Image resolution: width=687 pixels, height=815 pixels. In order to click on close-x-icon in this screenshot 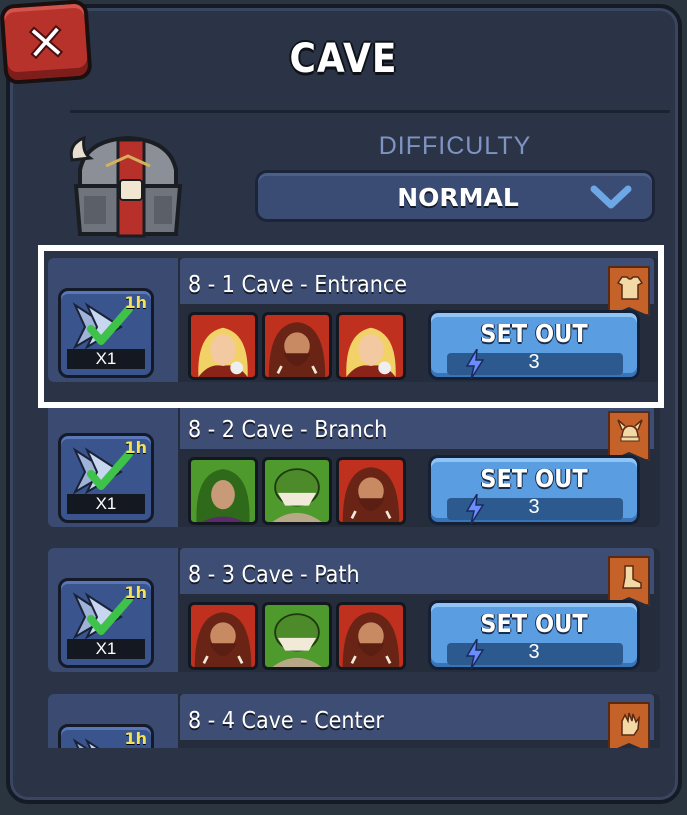, I will do `click(46, 42)`.